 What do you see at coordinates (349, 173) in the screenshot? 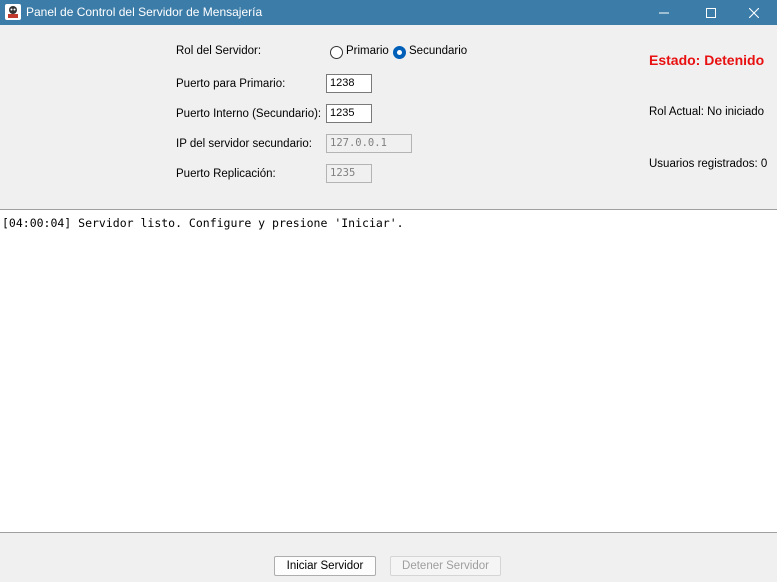
I see `replication-port-input: 1235` at bounding box center [349, 173].